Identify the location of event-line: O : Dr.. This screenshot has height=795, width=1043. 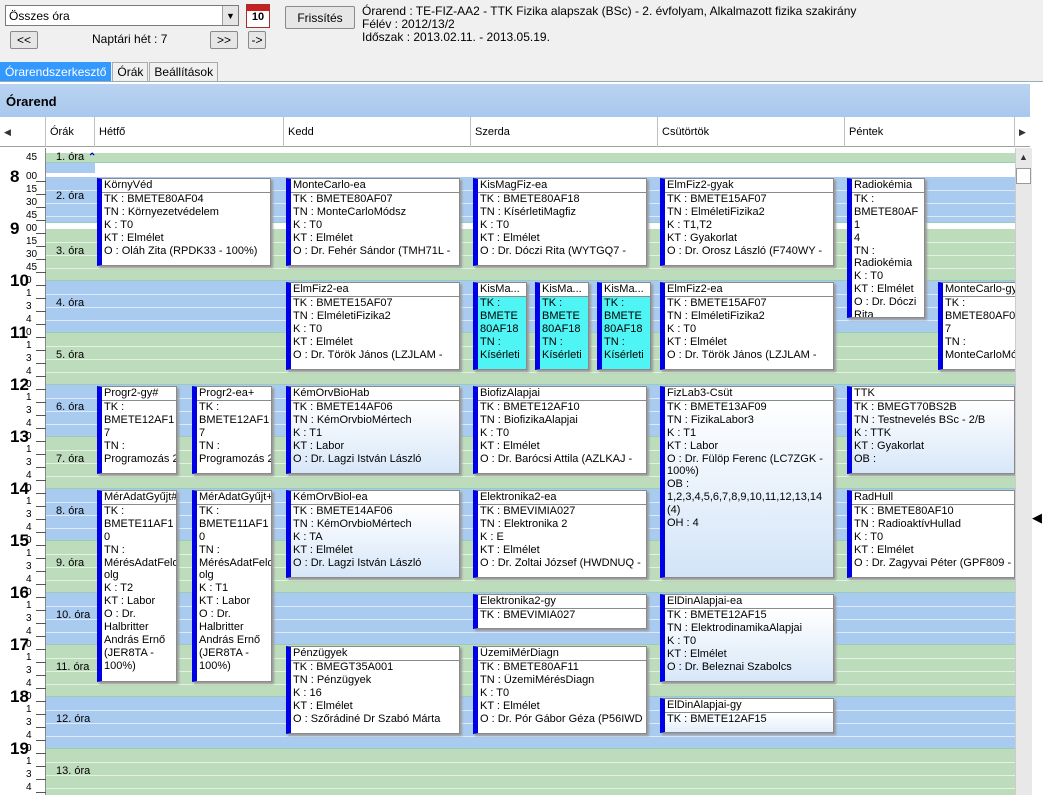
(120, 614).